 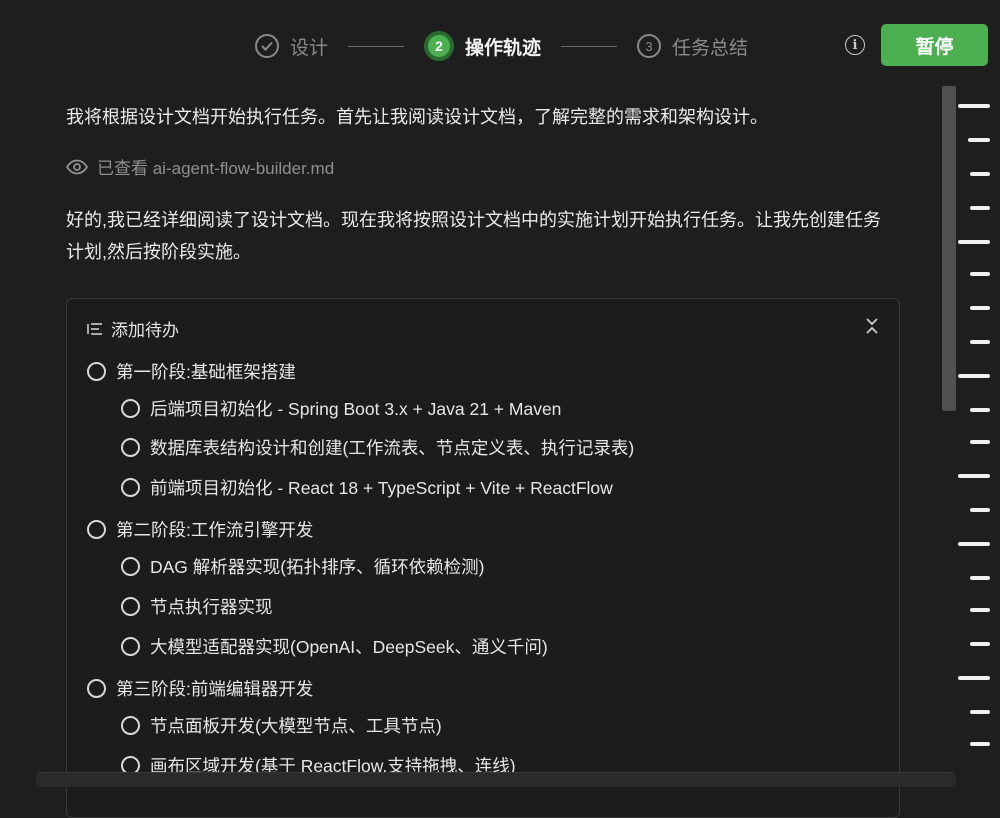 I want to click on todo-item: 节点面板开发(大模型节点、工具节点), so click(x=281, y=725).